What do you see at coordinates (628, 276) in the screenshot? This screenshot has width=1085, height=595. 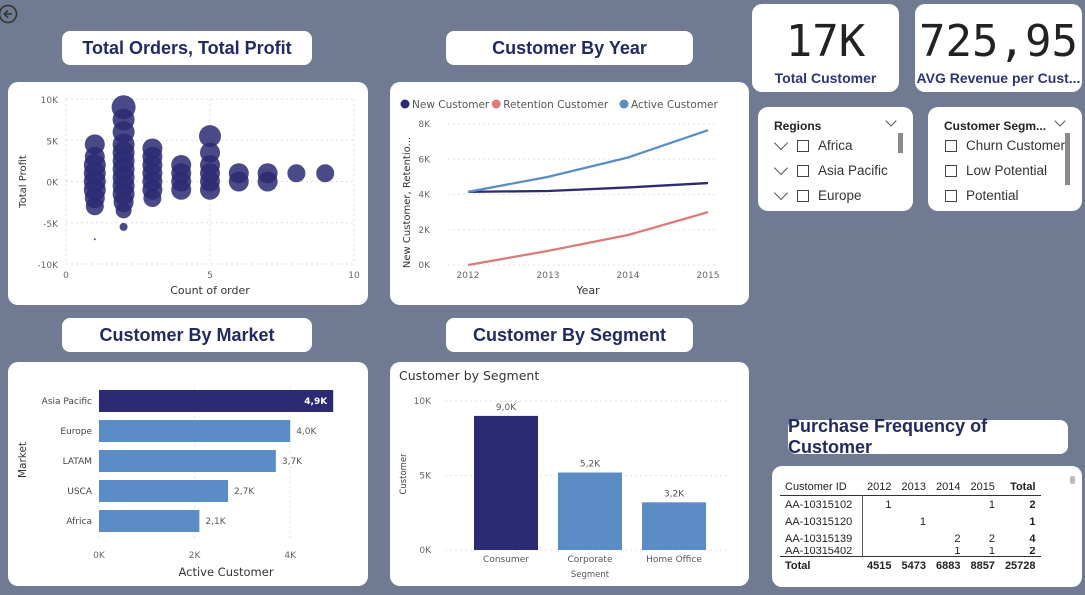 I see `x-tick-label: 2014` at bounding box center [628, 276].